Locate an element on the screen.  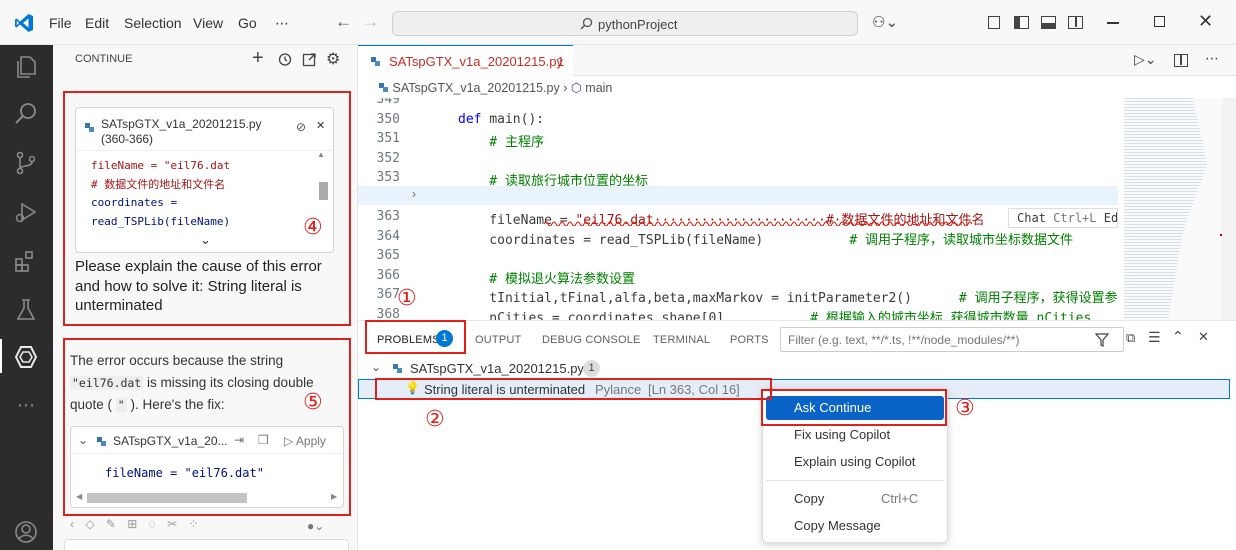
menu-view: View is located at coordinates (208, 23).